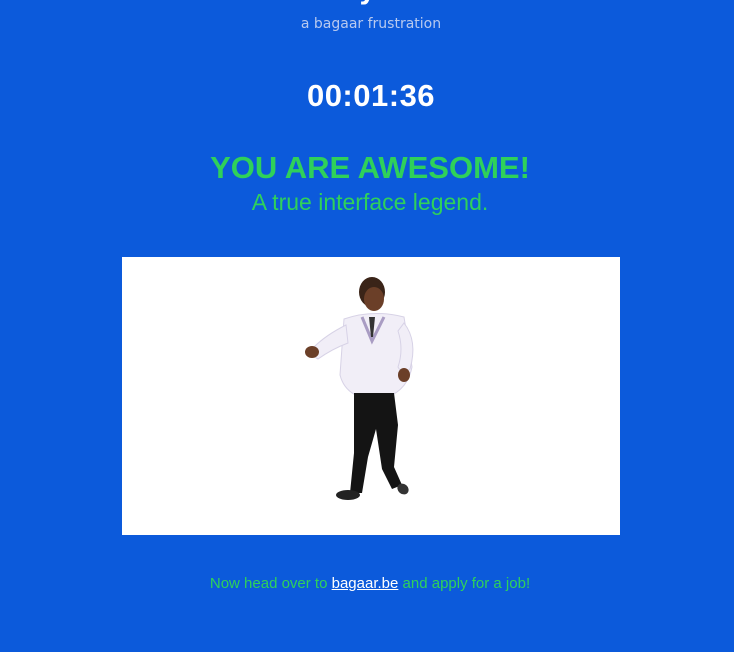 The height and width of the screenshot is (652, 734). I want to click on footer-text-after: and apply for a job!, so click(464, 583).